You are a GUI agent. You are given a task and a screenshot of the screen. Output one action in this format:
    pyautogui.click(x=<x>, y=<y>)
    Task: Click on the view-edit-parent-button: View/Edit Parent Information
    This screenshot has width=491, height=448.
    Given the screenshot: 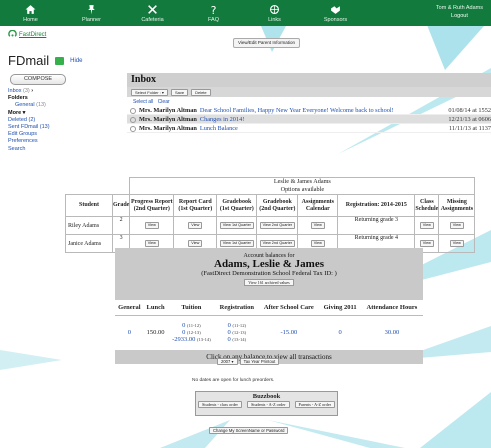 What is the action you would take?
    pyautogui.click(x=266, y=43)
    